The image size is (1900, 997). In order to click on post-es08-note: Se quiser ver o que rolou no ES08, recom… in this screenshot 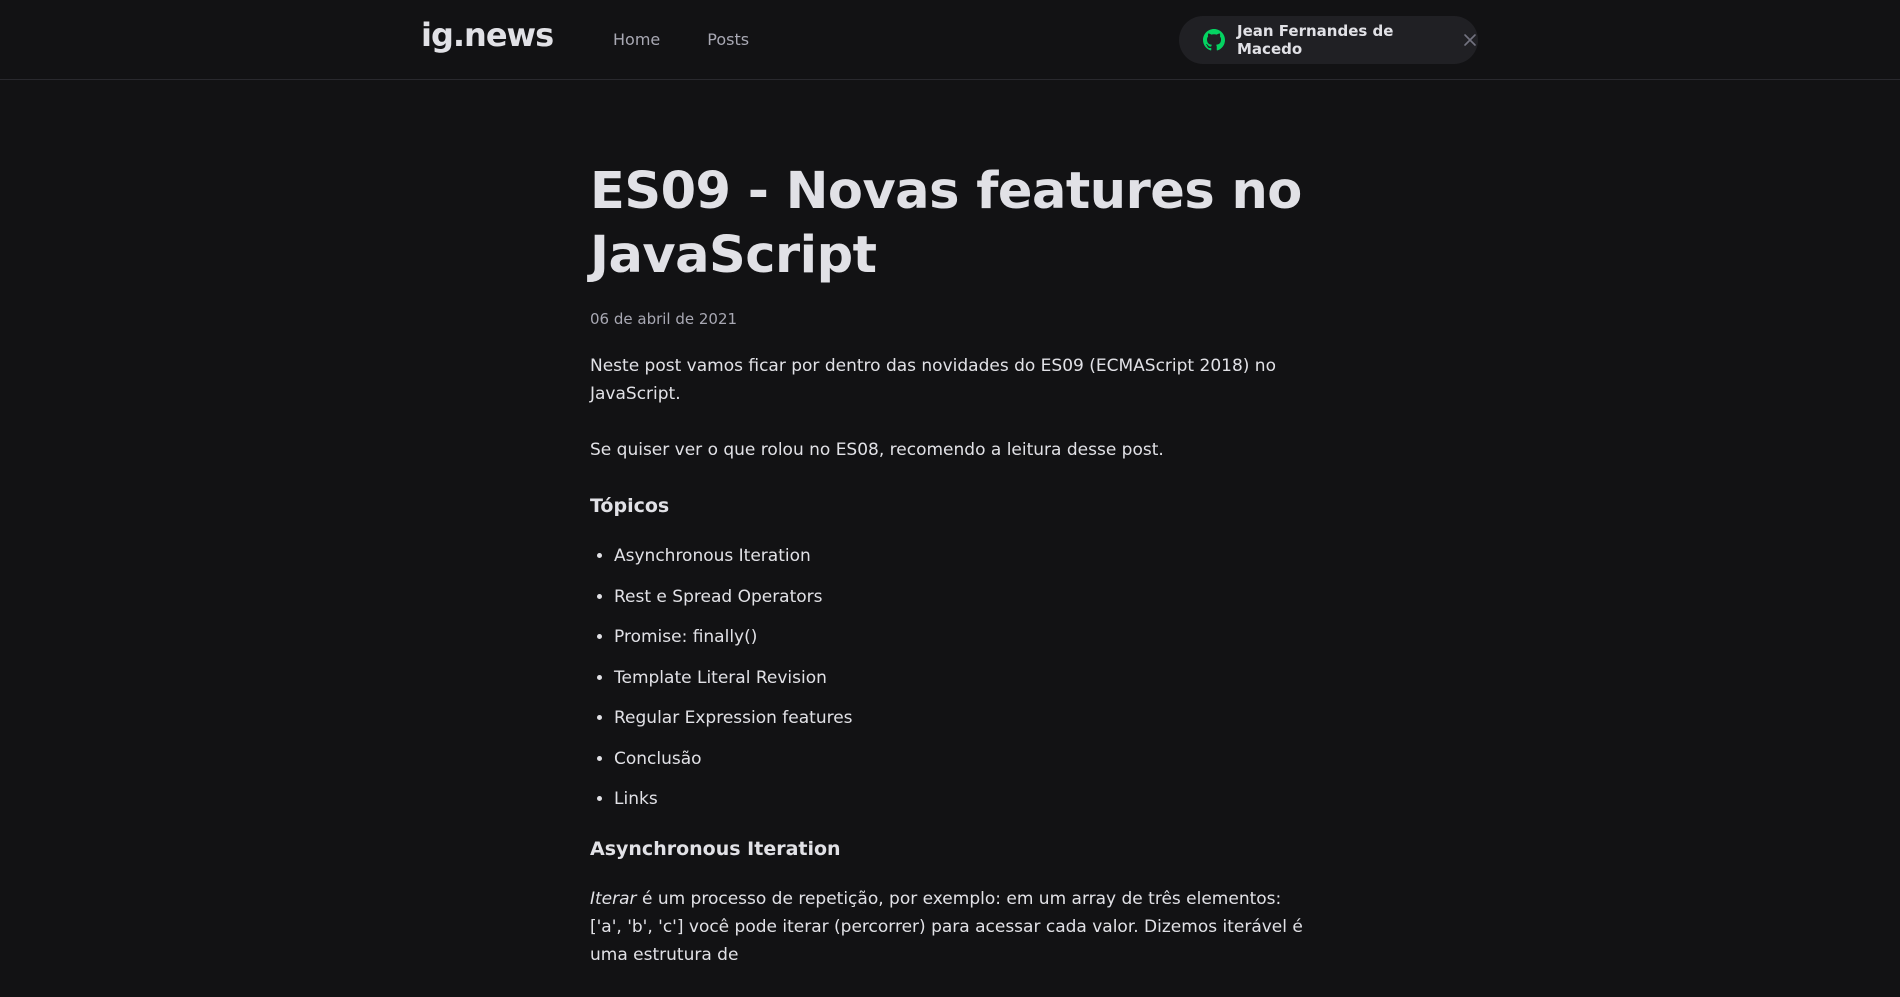, I will do `click(877, 450)`.